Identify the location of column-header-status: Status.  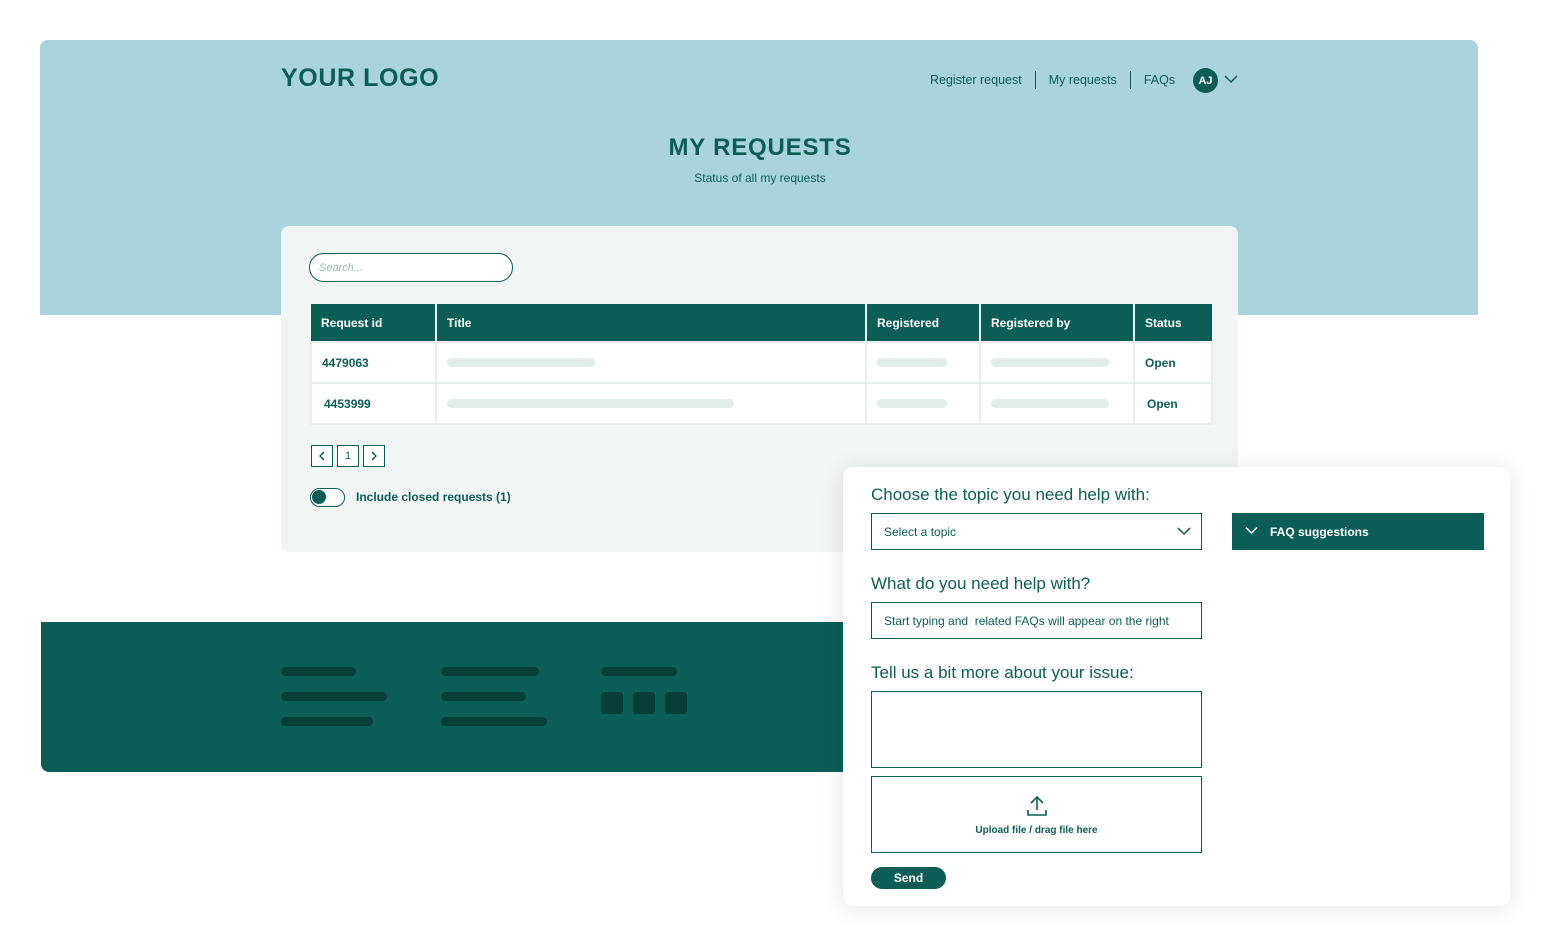
(1173, 323).